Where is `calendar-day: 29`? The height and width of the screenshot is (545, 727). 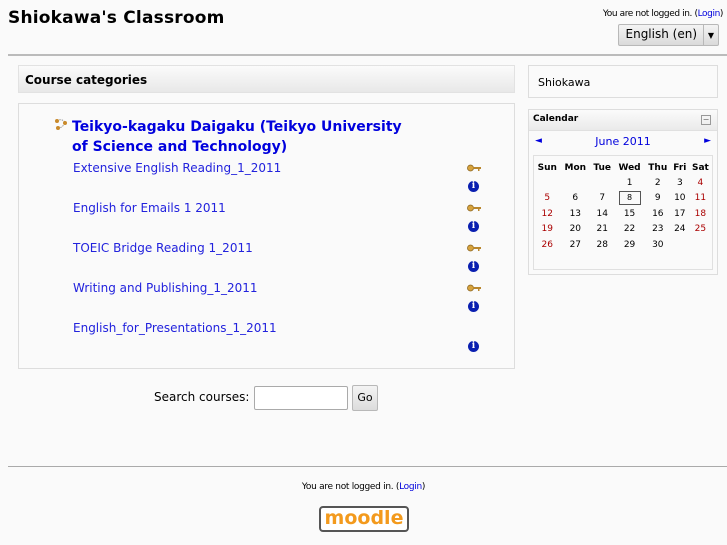
calendar-day: 29 is located at coordinates (629, 245).